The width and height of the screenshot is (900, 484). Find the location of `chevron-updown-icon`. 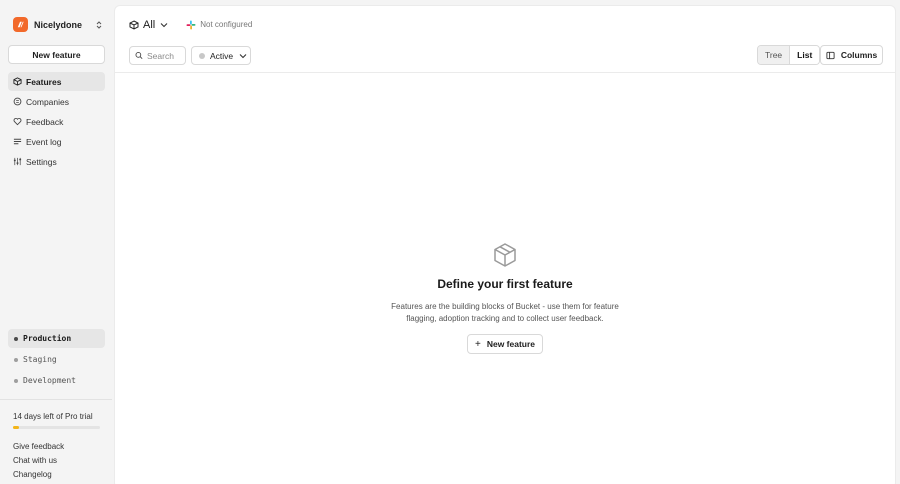

chevron-updown-icon is located at coordinates (99, 24).